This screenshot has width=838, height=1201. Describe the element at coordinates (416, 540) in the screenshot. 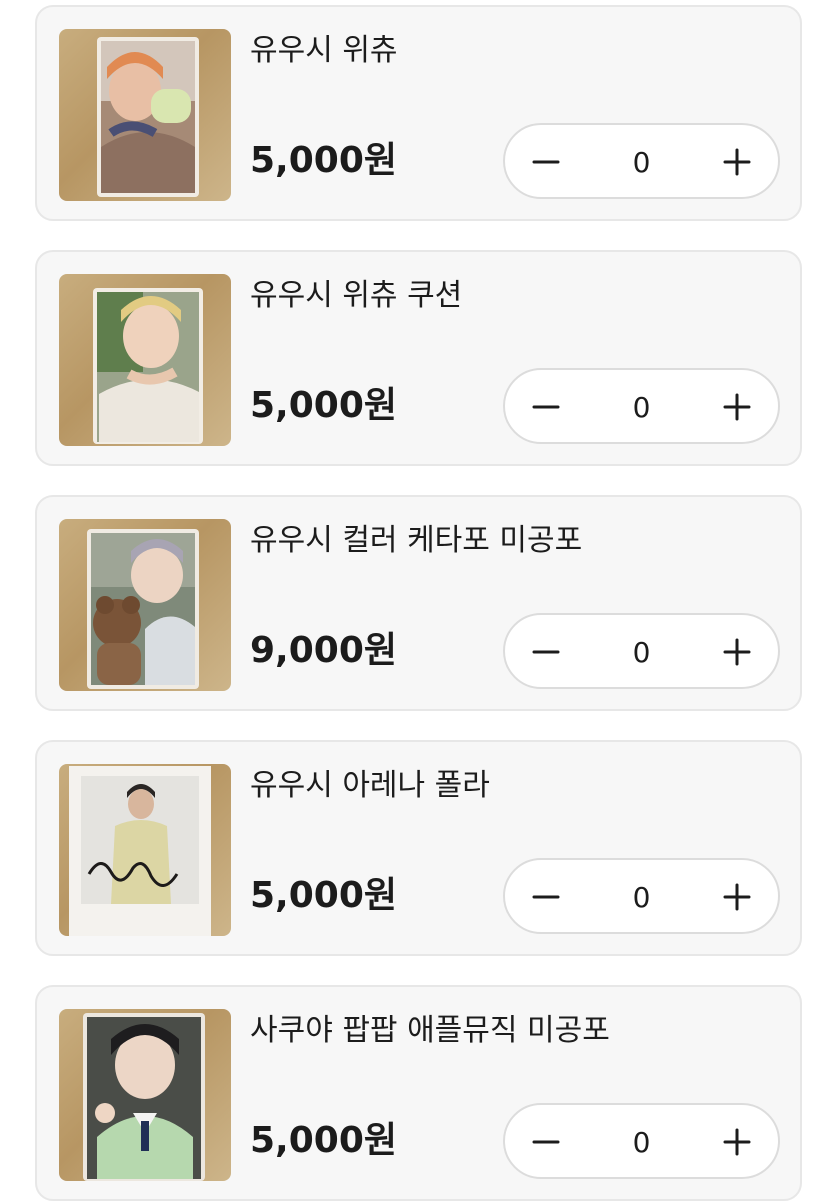

I see `product-name: 유우시 컬러 케타포 미공포` at that location.